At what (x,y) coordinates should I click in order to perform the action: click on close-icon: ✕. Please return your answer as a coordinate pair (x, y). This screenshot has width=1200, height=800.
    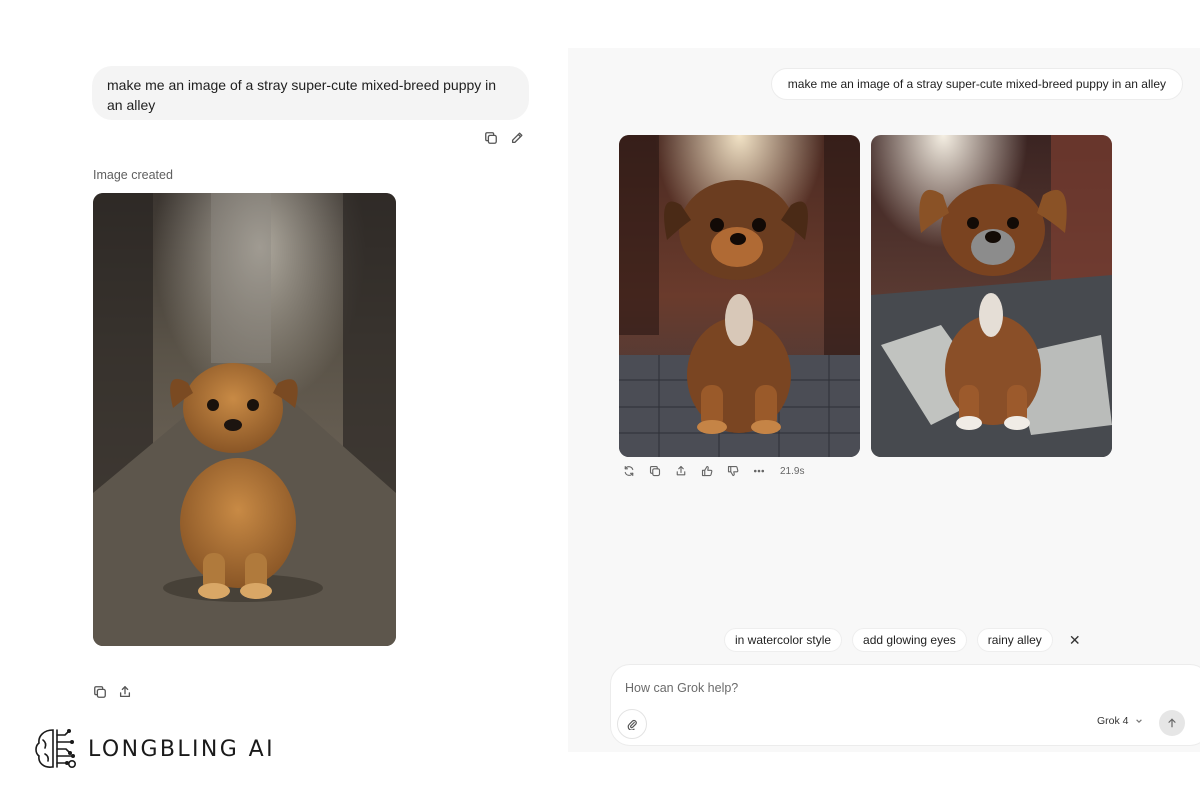
    Looking at the image, I should click on (1075, 640).